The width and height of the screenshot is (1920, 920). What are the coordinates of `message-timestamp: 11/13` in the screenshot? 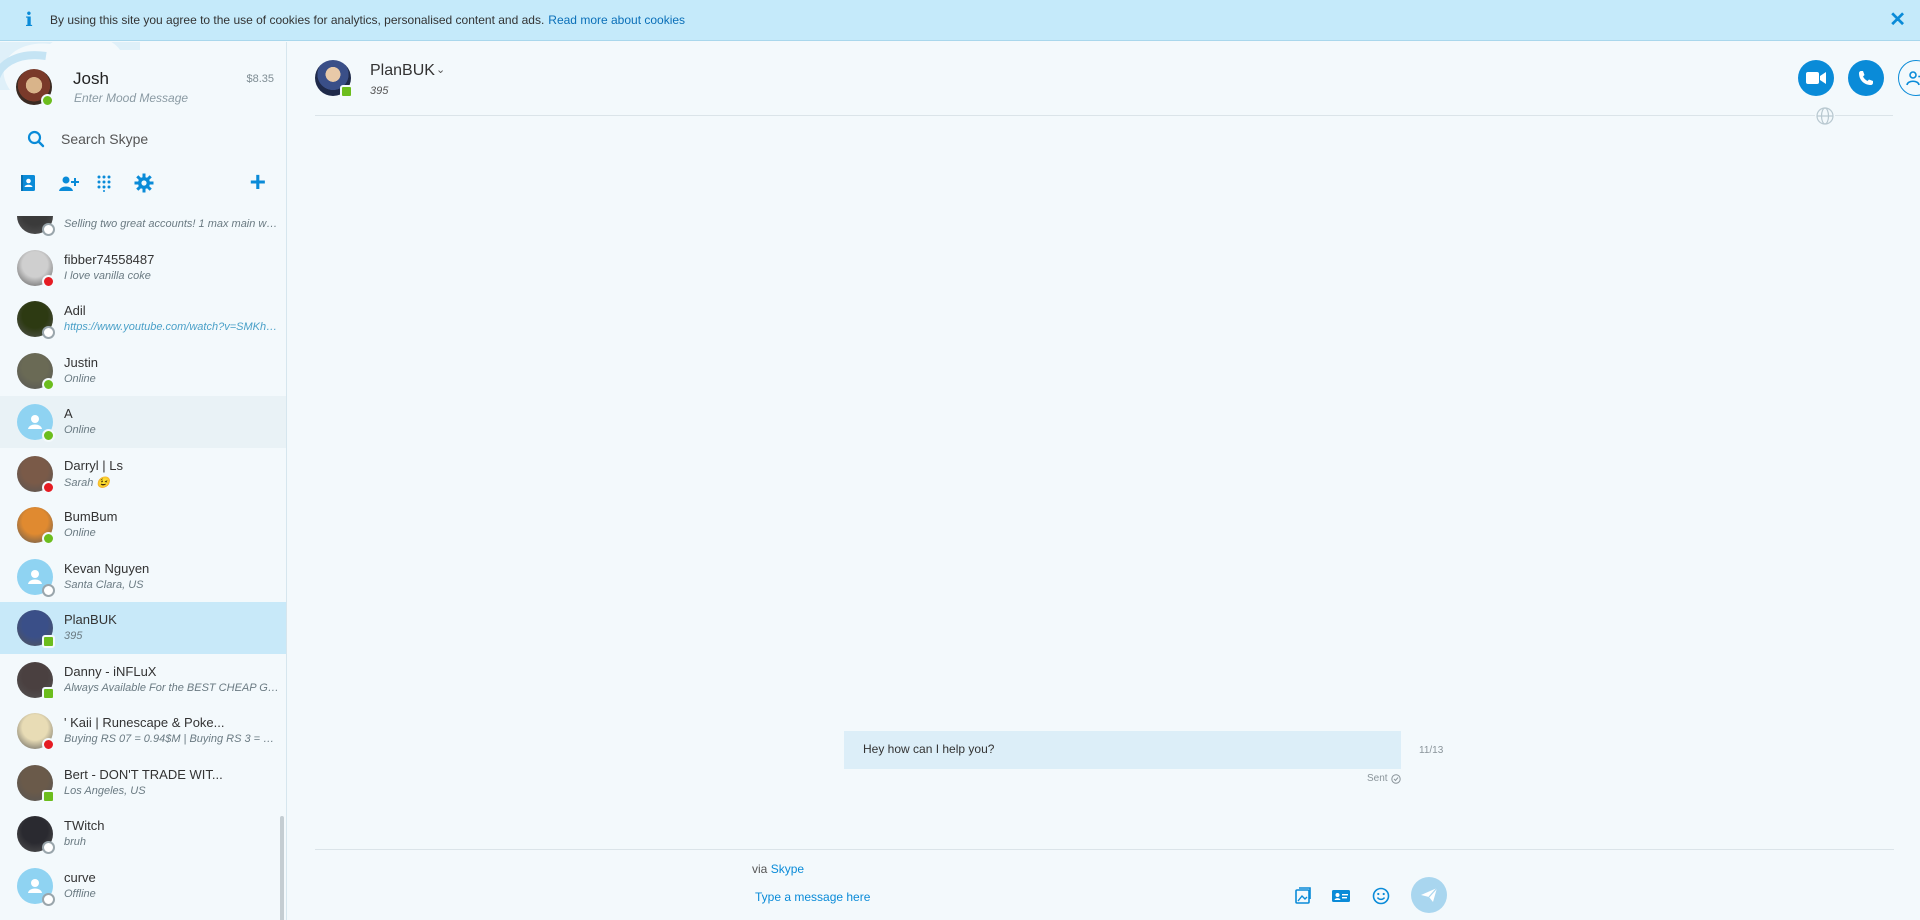 It's located at (1431, 750).